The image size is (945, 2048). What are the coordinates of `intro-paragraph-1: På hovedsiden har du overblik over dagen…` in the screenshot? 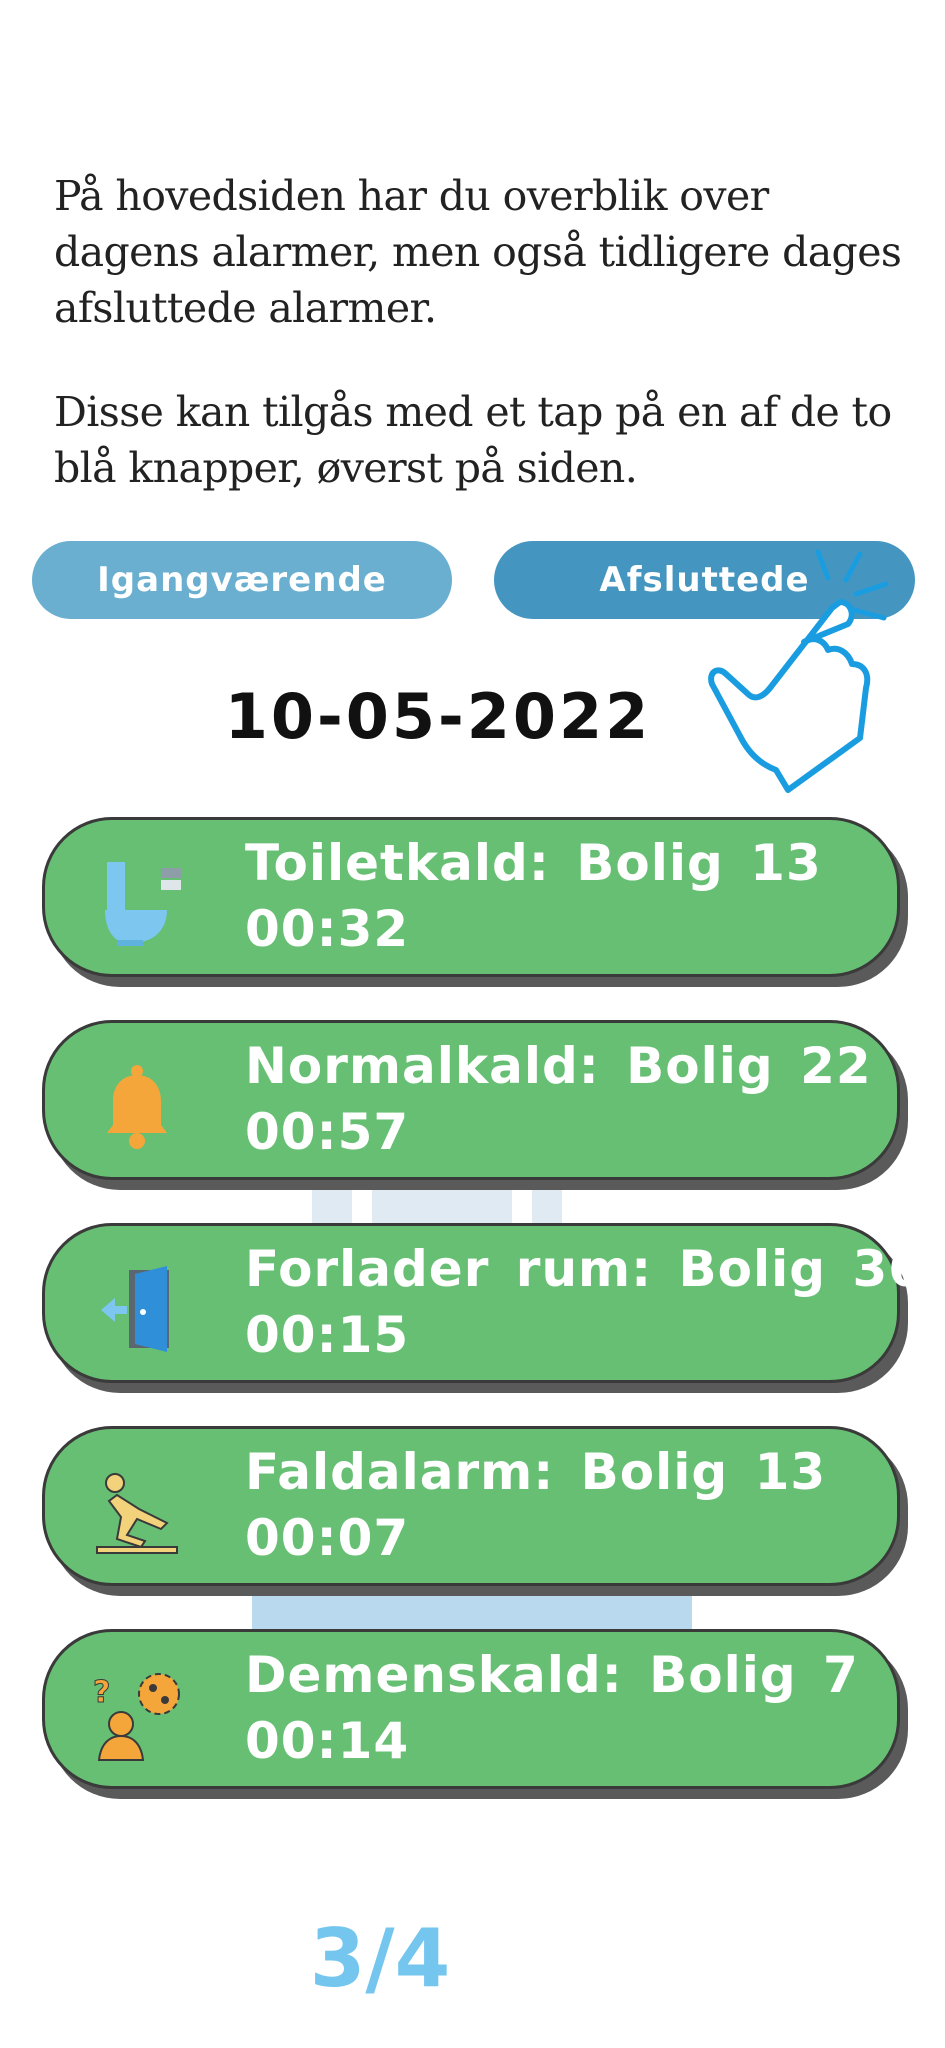 It's located at (478, 252).